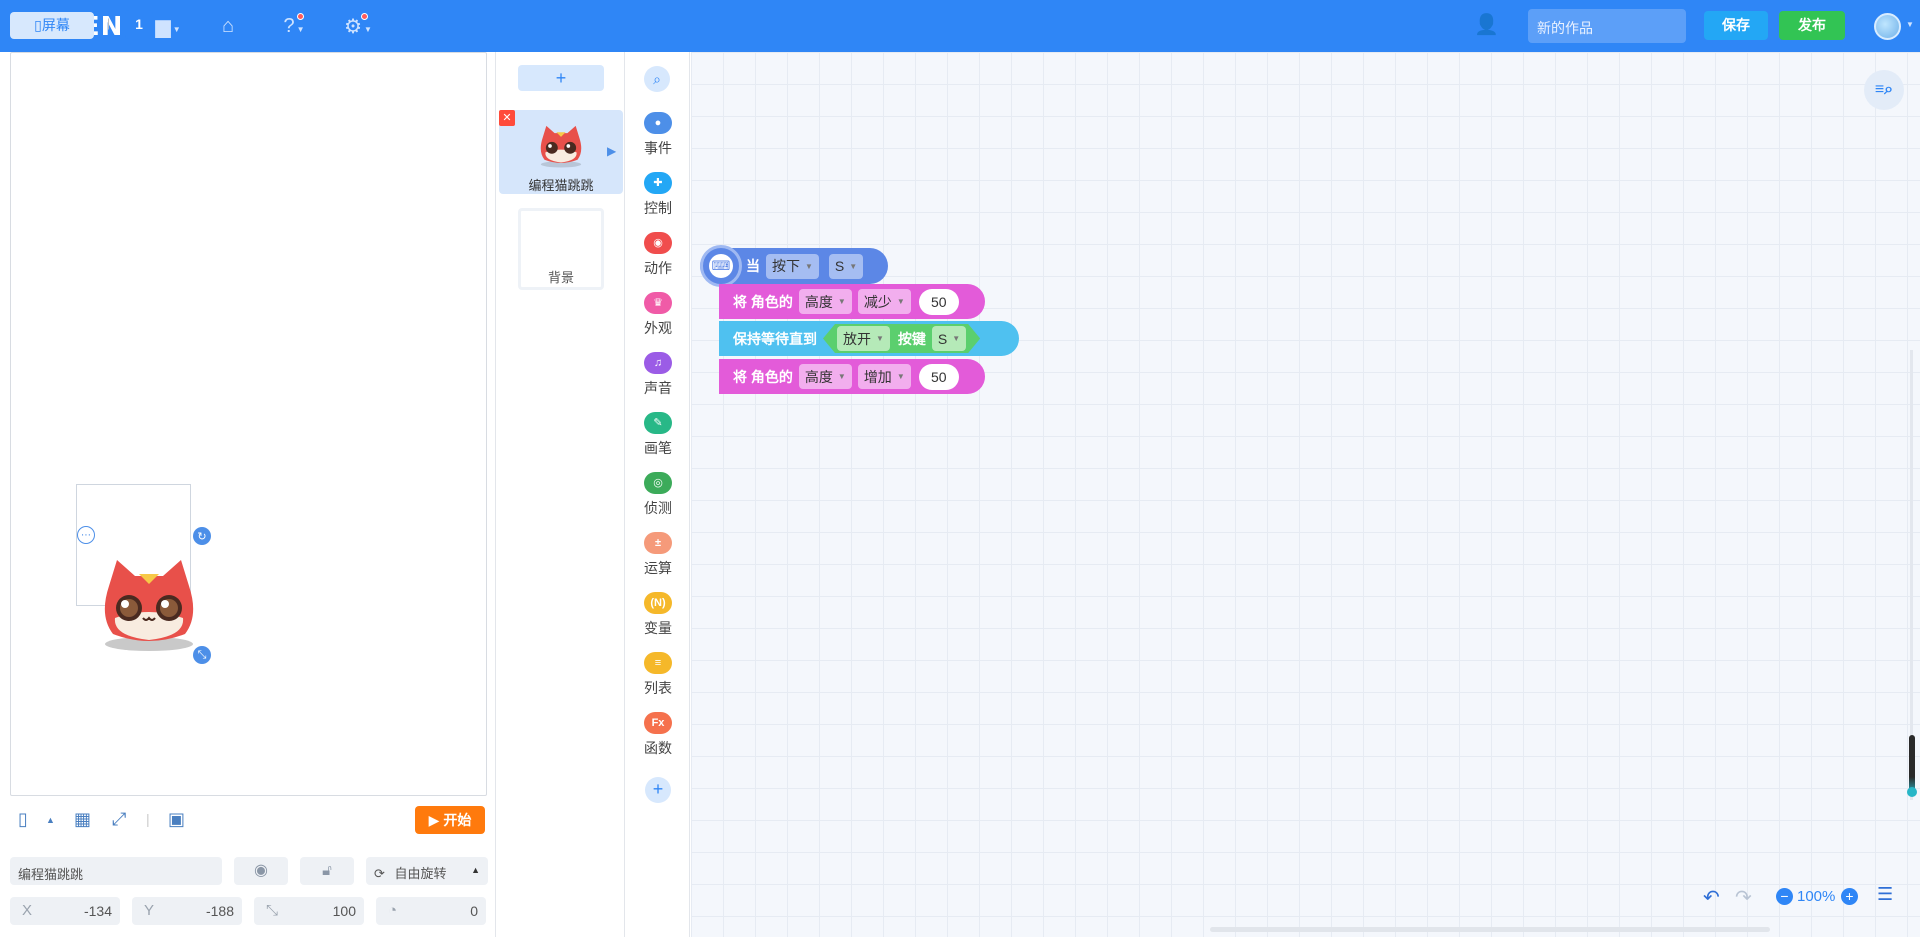 This screenshot has height=937, width=1920. I want to click on y-field: Y -188, so click(187, 911).